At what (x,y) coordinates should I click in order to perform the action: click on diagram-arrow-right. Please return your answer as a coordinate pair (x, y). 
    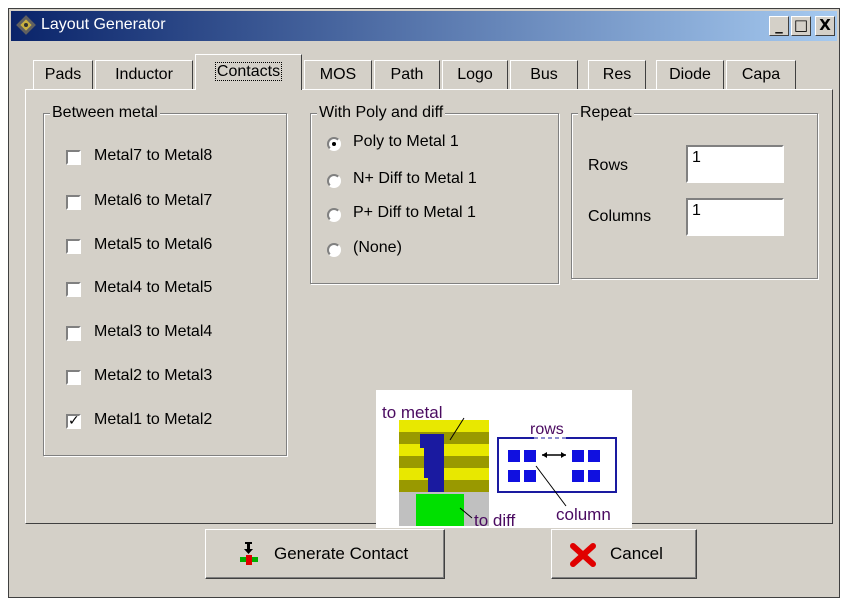
    Looking at the image, I should click on (563, 455).